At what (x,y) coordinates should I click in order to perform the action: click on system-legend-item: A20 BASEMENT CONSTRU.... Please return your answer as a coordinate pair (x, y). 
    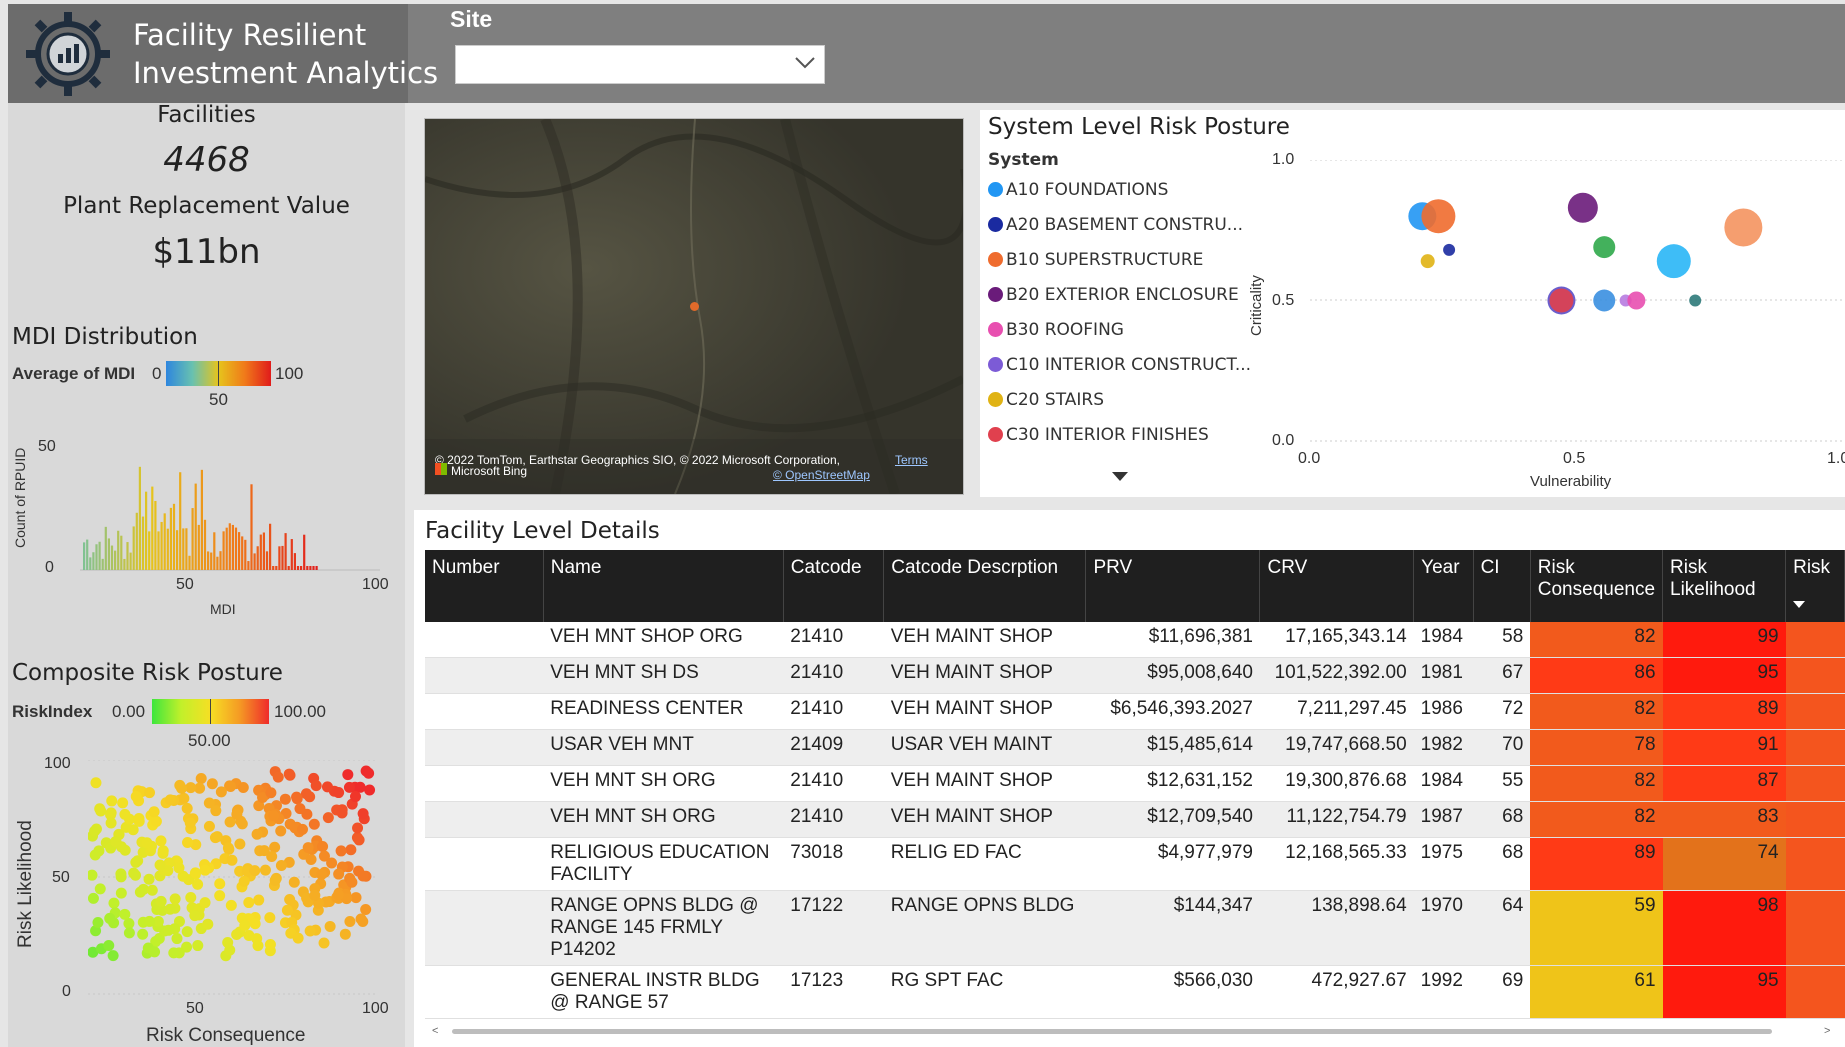
    Looking at the image, I should click on (1115, 225).